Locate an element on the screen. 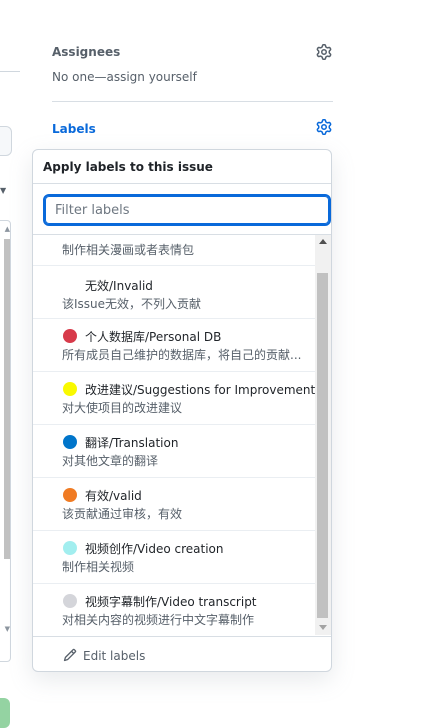 The width and height of the screenshot is (434, 728). assignees-heading: Assignees is located at coordinates (86, 52).